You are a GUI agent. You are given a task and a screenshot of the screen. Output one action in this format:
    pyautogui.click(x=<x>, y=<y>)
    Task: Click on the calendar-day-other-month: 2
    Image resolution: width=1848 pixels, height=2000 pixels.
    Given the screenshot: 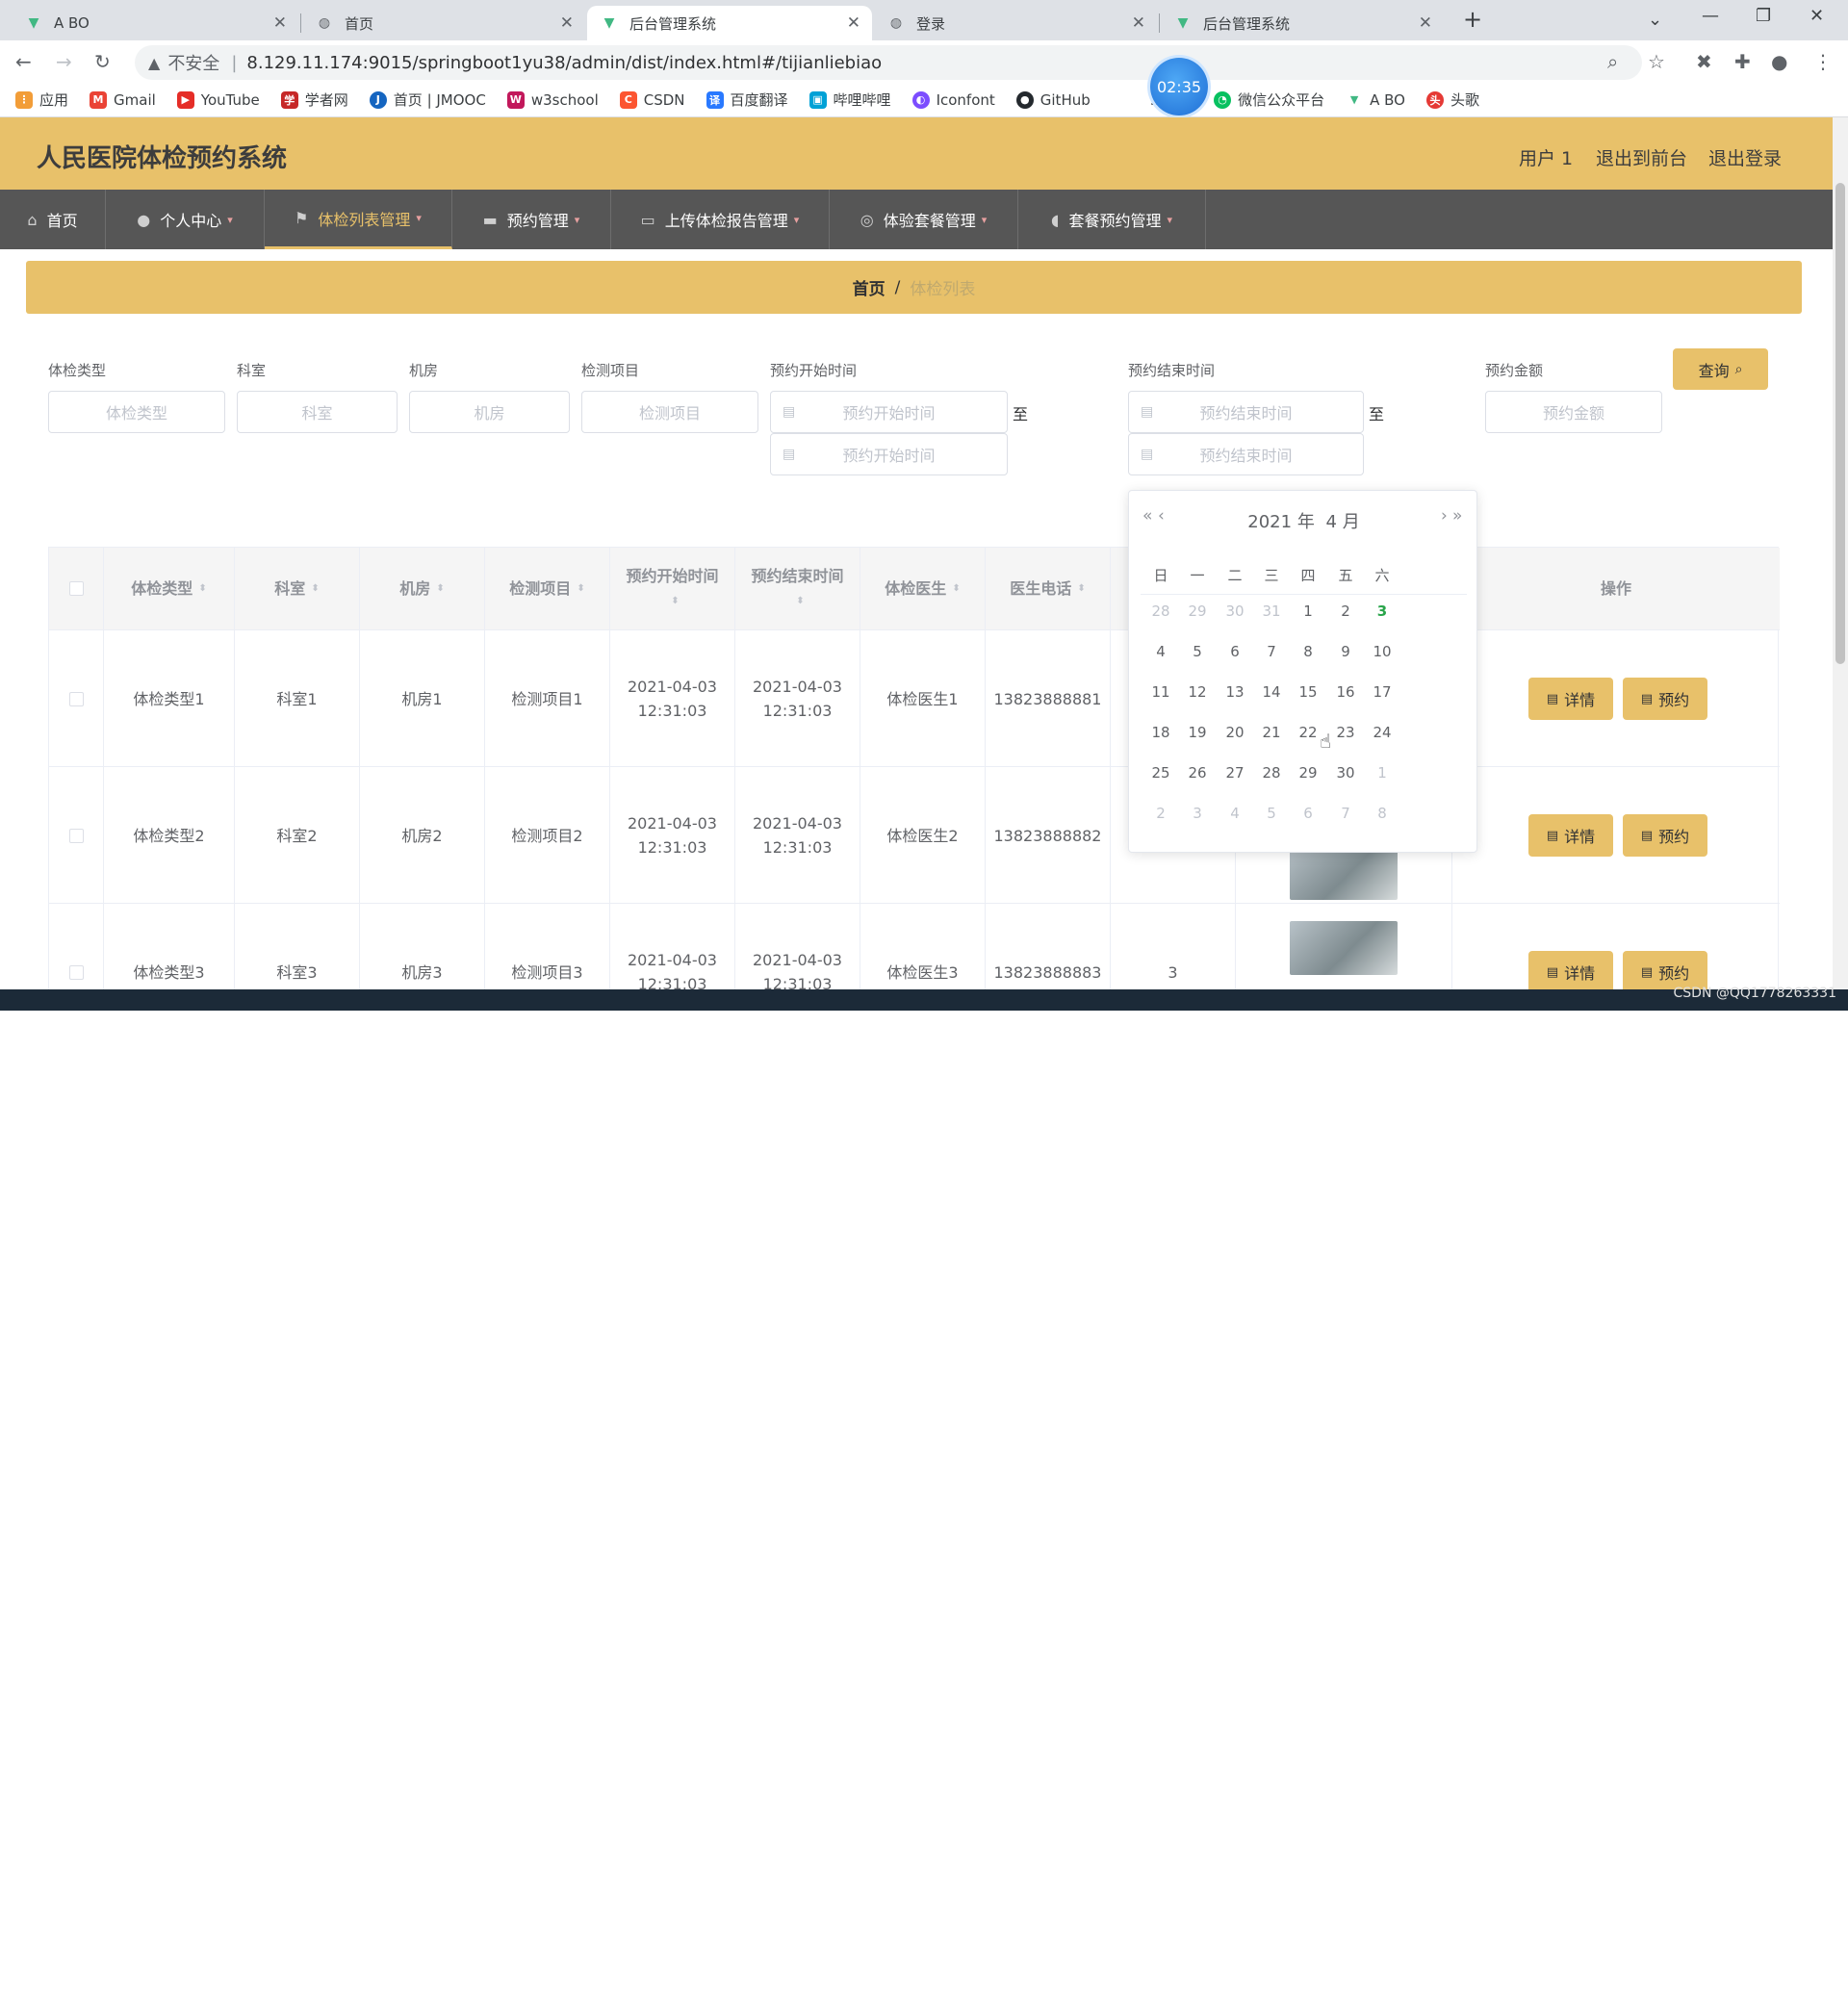 What is the action you would take?
    pyautogui.click(x=1161, y=813)
    